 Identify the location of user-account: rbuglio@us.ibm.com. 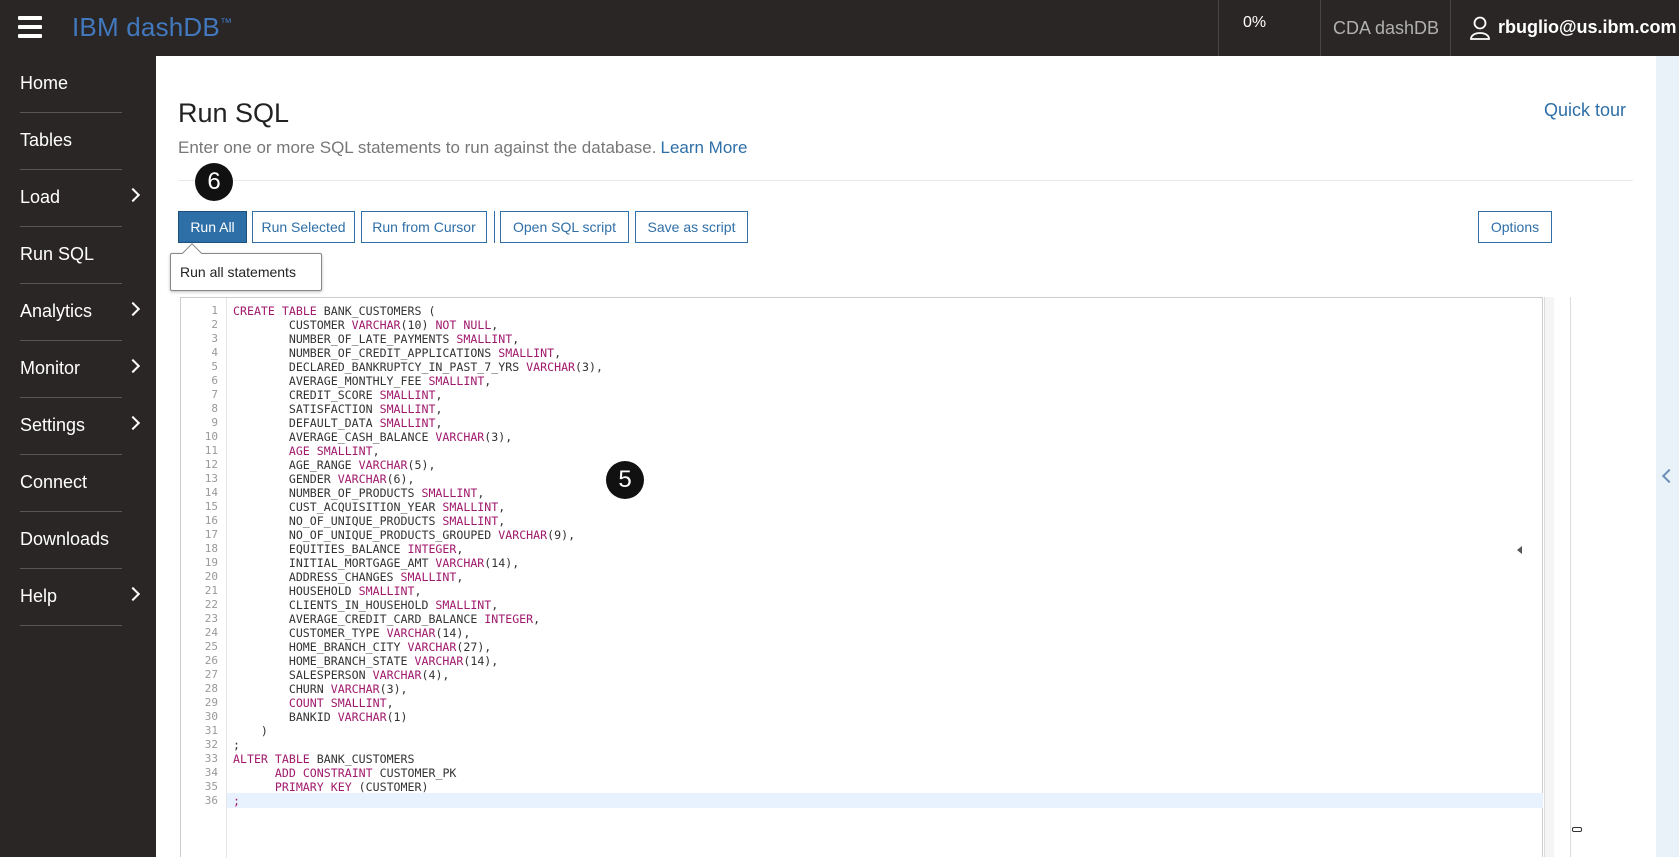
(1587, 27).